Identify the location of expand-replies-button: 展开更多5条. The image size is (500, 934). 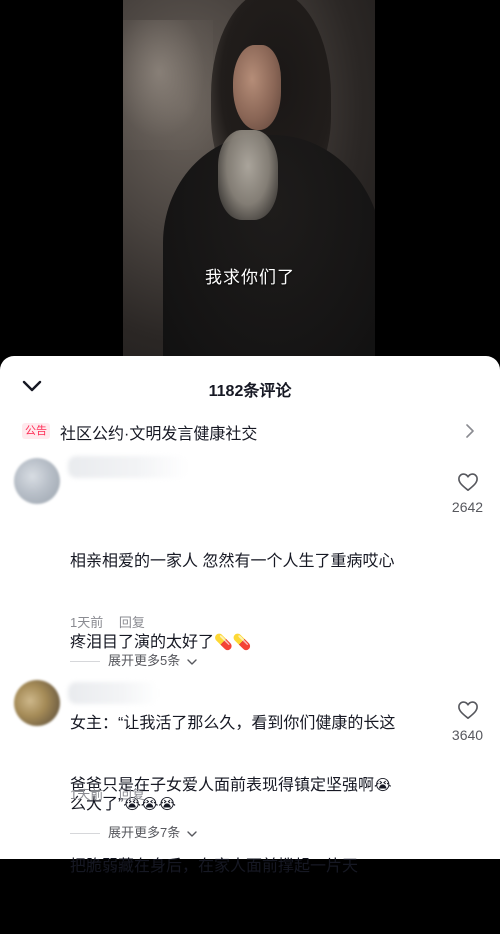
(133, 660).